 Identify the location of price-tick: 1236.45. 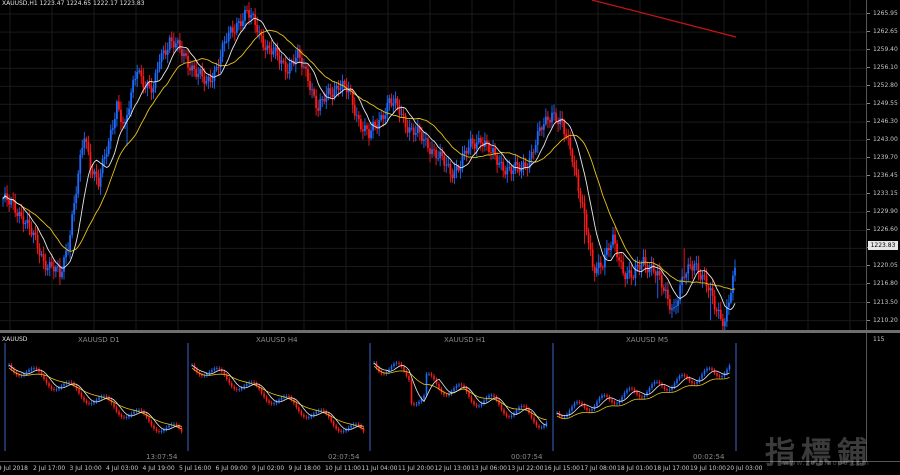
(882, 176).